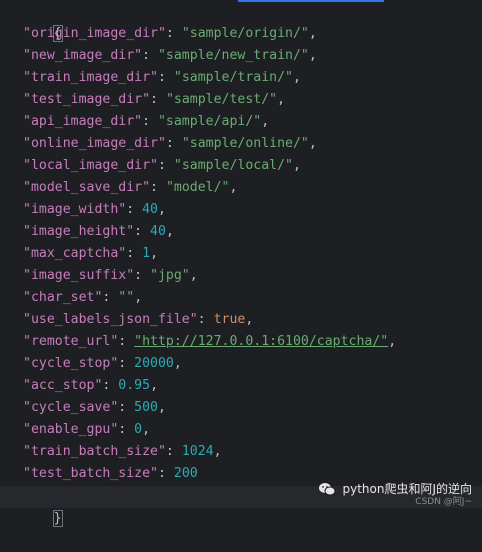  Describe the element at coordinates (146, 253) in the screenshot. I see `json-value: 1` at that location.